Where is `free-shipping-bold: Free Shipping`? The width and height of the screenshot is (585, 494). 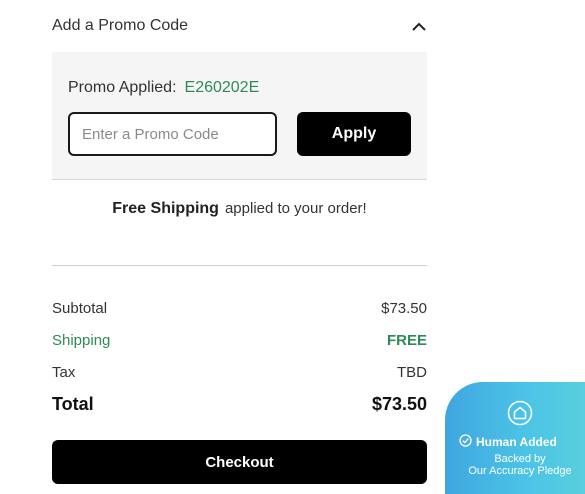
free-shipping-bold: Free Shipping is located at coordinates (165, 208).